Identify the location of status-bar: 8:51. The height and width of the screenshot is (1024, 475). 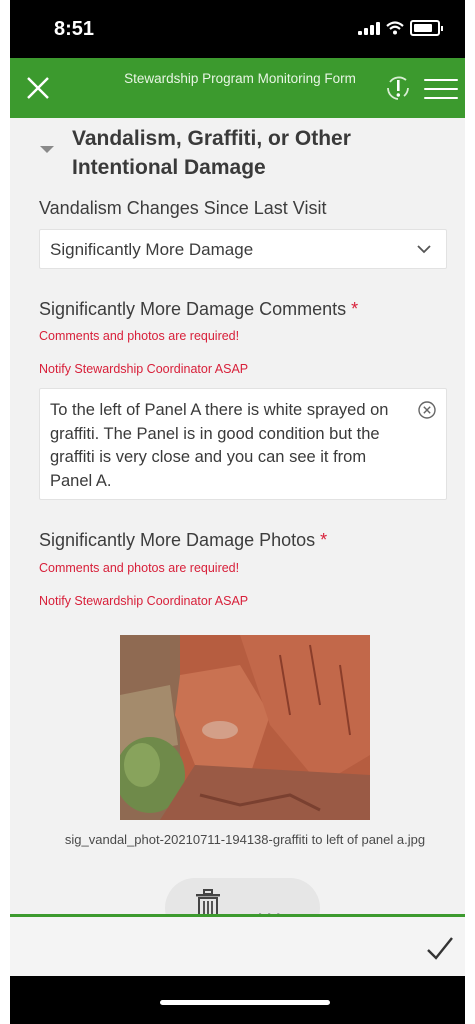
(237, 29).